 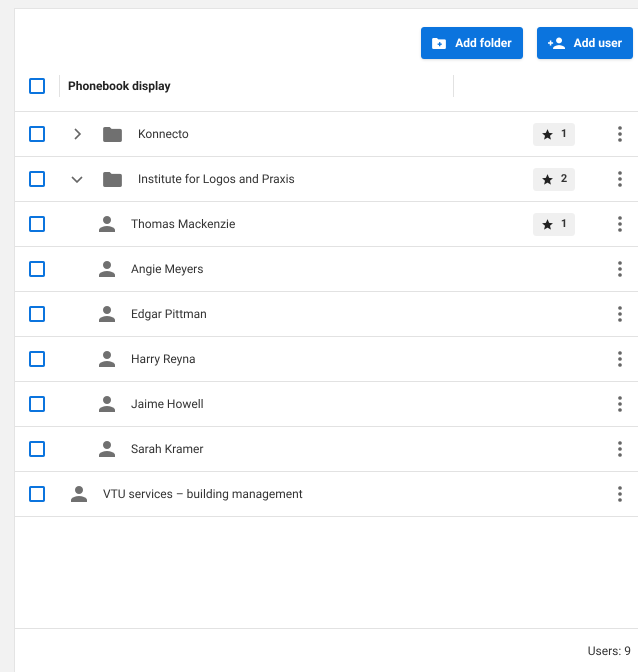 What do you see at coordinates (183, 224) in the screenshot?
I see `contact-name: Thomas Mackenzie` at bounding box center [183, 224].